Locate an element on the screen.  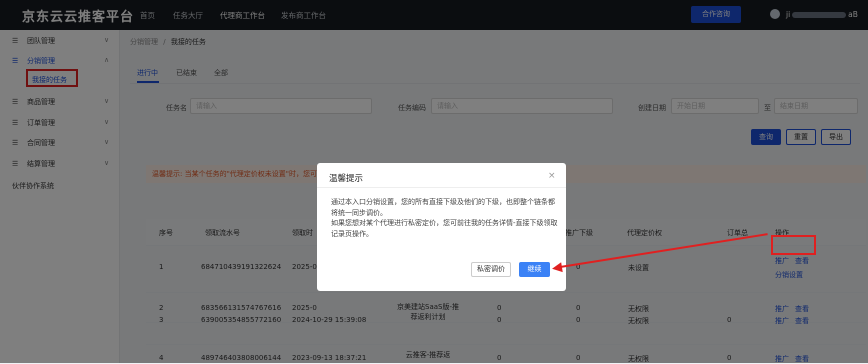
annotation-arrow-head is located at coordinates (557, 268).